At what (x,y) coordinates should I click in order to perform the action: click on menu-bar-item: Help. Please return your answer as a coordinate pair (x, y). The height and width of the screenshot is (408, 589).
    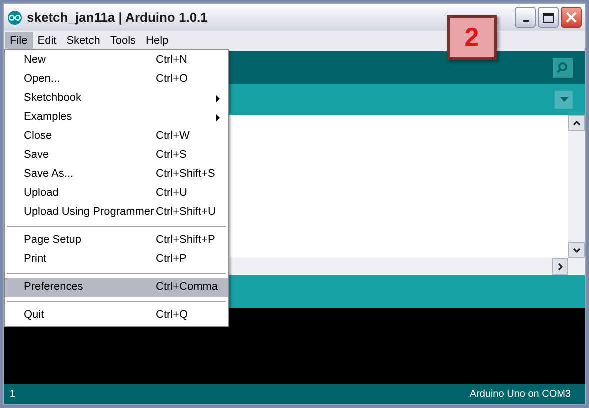
    Looking at the image, I should click on (157, 41).